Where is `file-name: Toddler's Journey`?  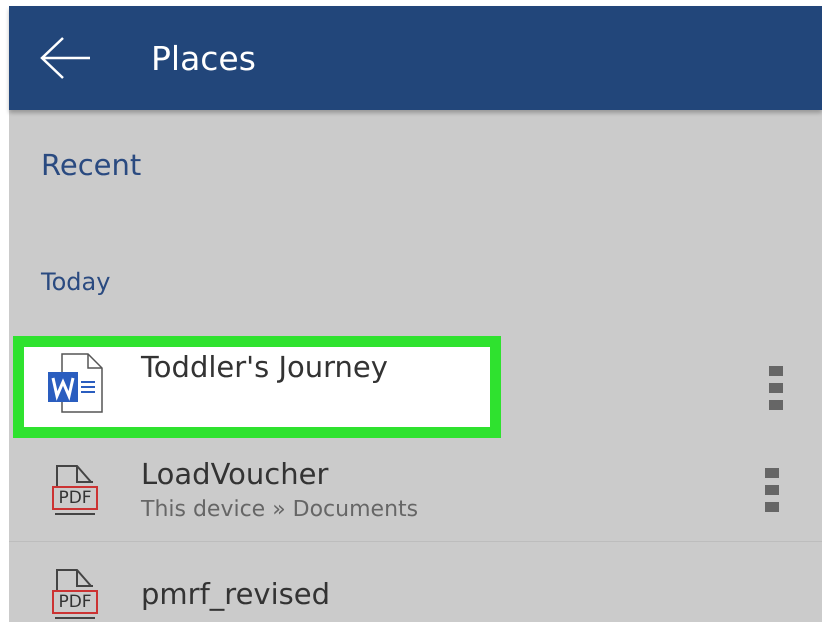 file-name: Toddler's Journey is located at coordinates (264, 367).